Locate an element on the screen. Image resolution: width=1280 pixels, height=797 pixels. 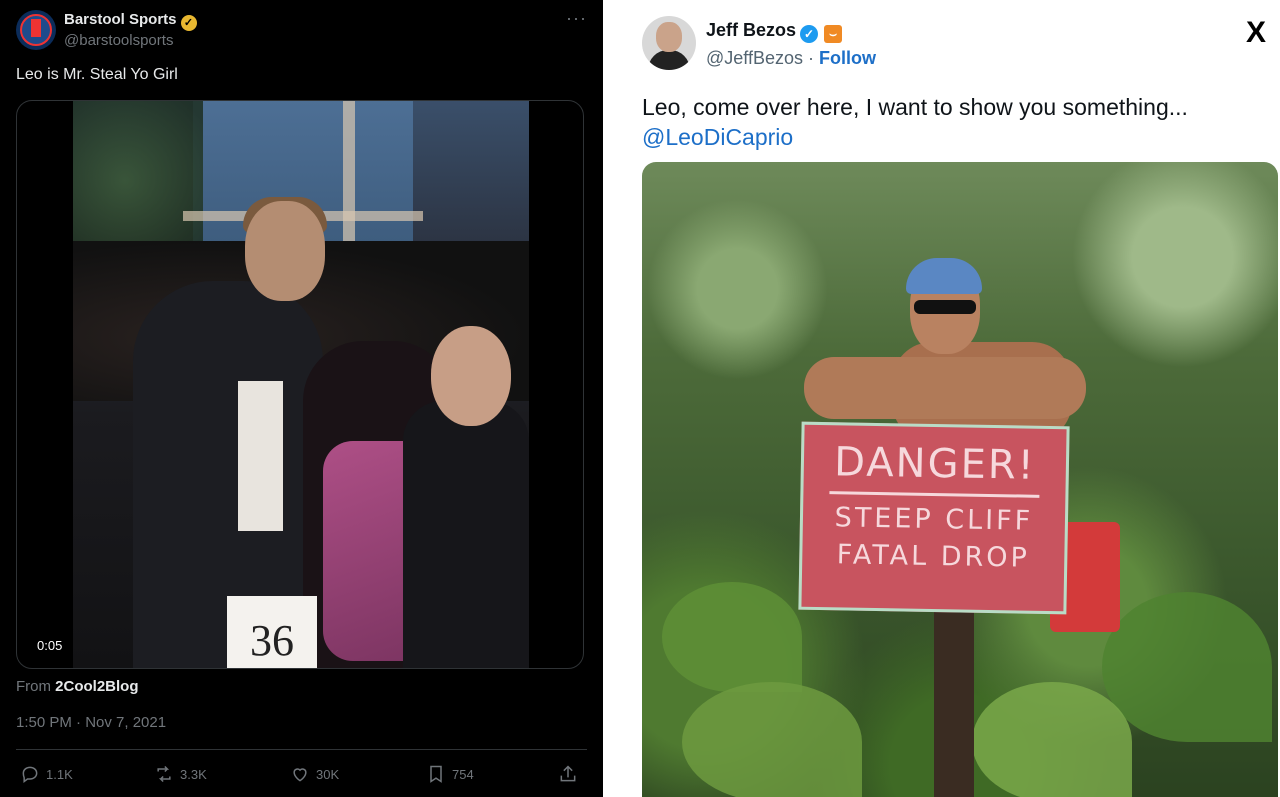
author-name: Jeff Bezos ✓ ⌣ is located at coordinates (774, 31).